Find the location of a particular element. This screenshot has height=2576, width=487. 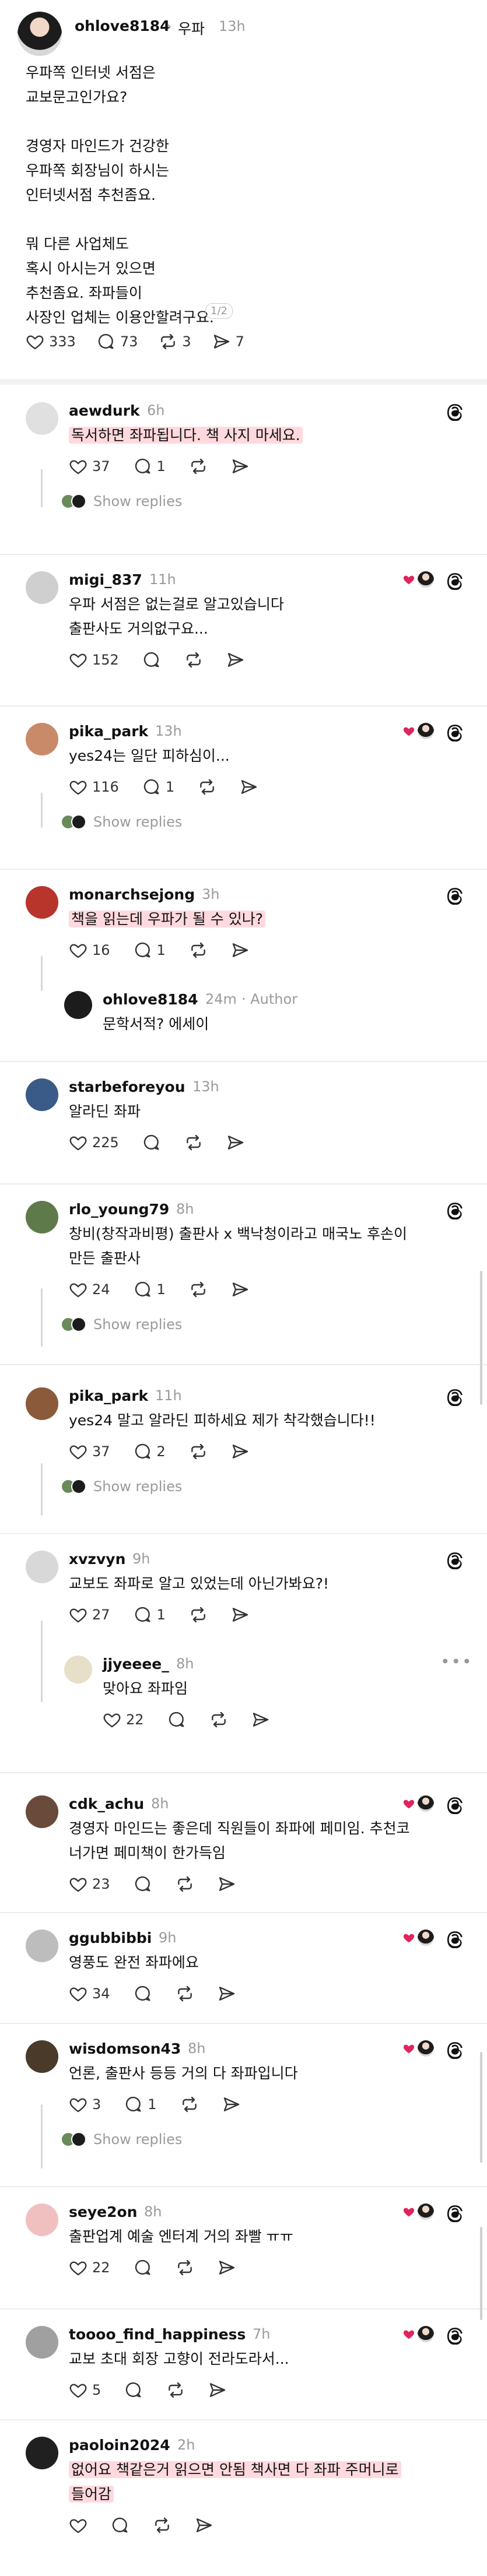

like-button: 5 is located at coordinates (85, 2390).